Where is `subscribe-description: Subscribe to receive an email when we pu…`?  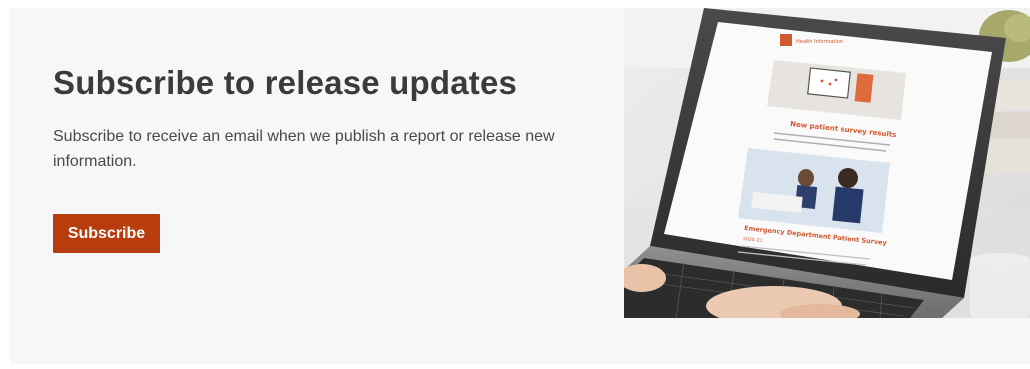
subscribe-description: Subscribe to receive an email when we pu… is located at coordinates (304, 149).